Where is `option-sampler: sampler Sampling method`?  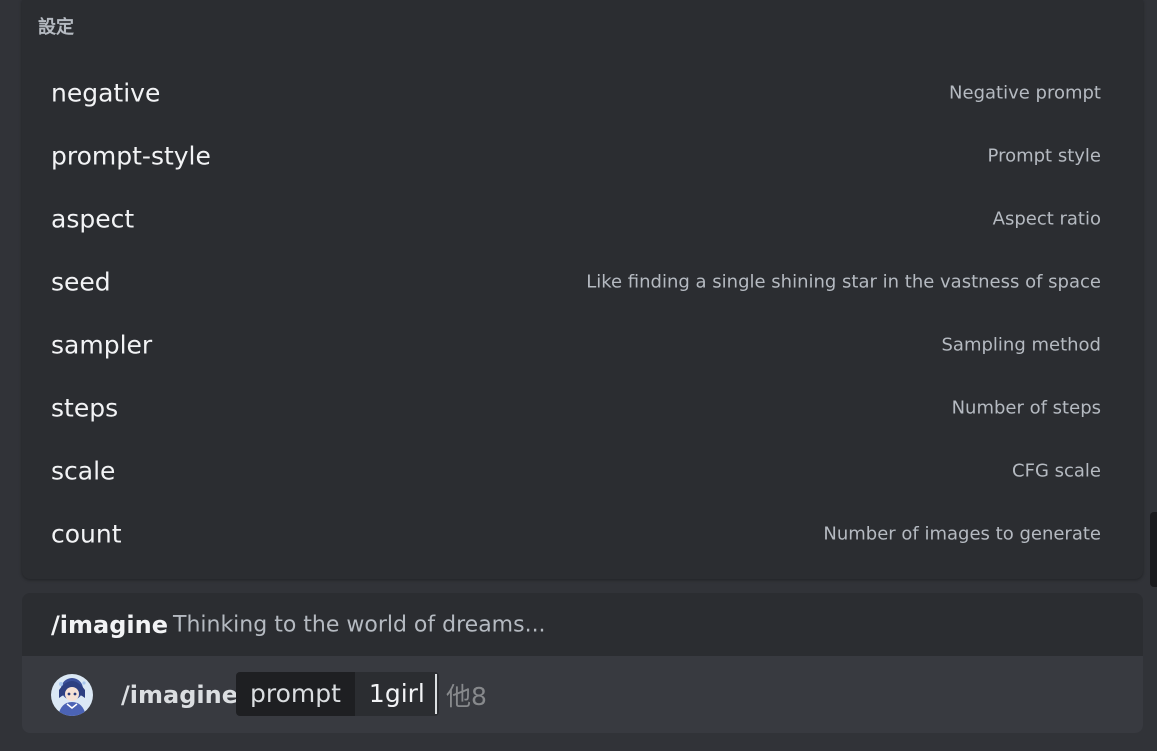
option-sampler: sampler Sampling method is located at coordinates (582, 344).